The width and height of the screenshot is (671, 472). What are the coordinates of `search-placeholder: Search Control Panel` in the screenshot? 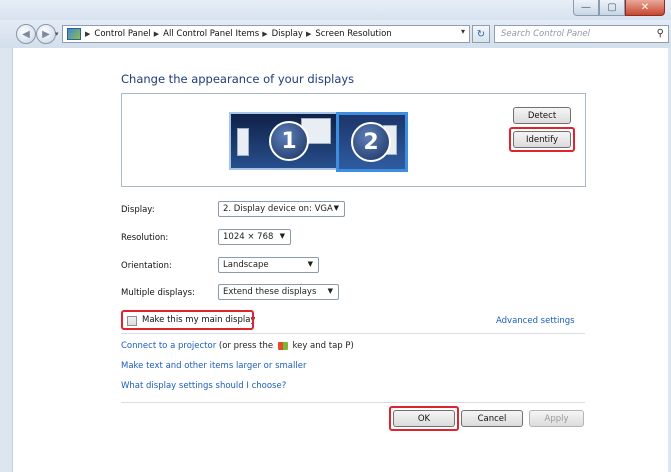 It's located at (546, 34).